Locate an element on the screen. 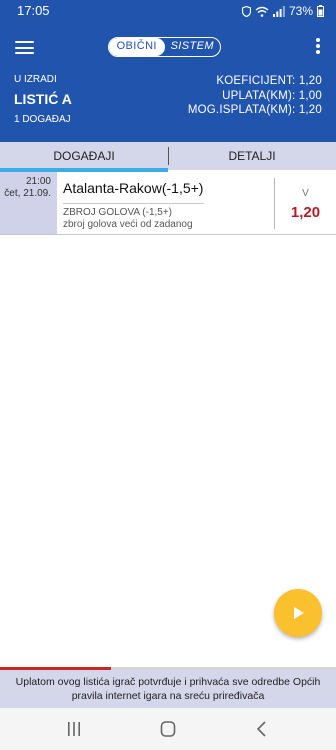 This screenshot has height=750, width=336. mode-option-obicni: OBIČNI is located at coordinates (137, 47).